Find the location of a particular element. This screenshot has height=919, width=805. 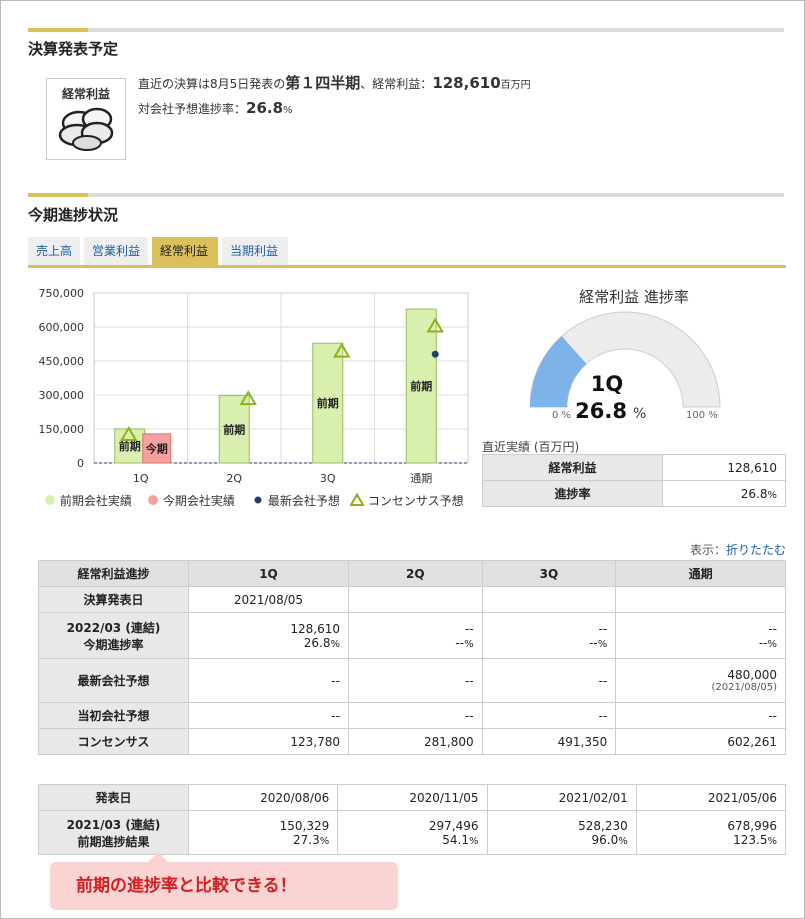

cell: 528,230 96.0% is located at coordinates (561, 832).